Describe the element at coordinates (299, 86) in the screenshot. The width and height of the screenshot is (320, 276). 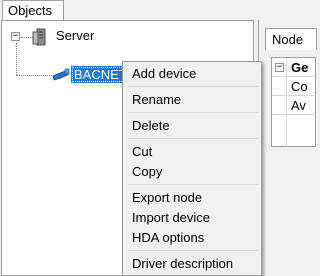
I see `property-label: Co` at that location.